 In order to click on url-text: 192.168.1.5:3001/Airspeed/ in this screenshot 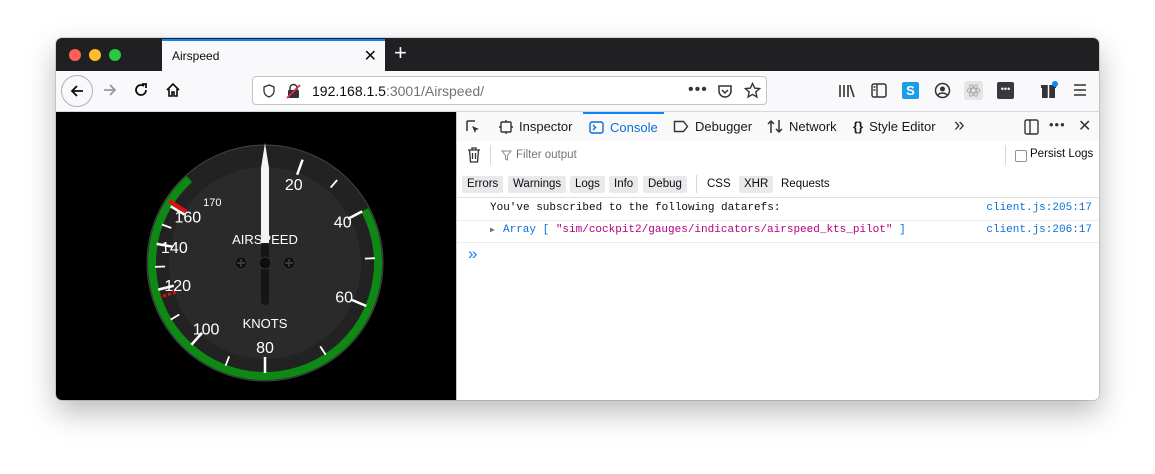, I will do `click(398, 91)`.